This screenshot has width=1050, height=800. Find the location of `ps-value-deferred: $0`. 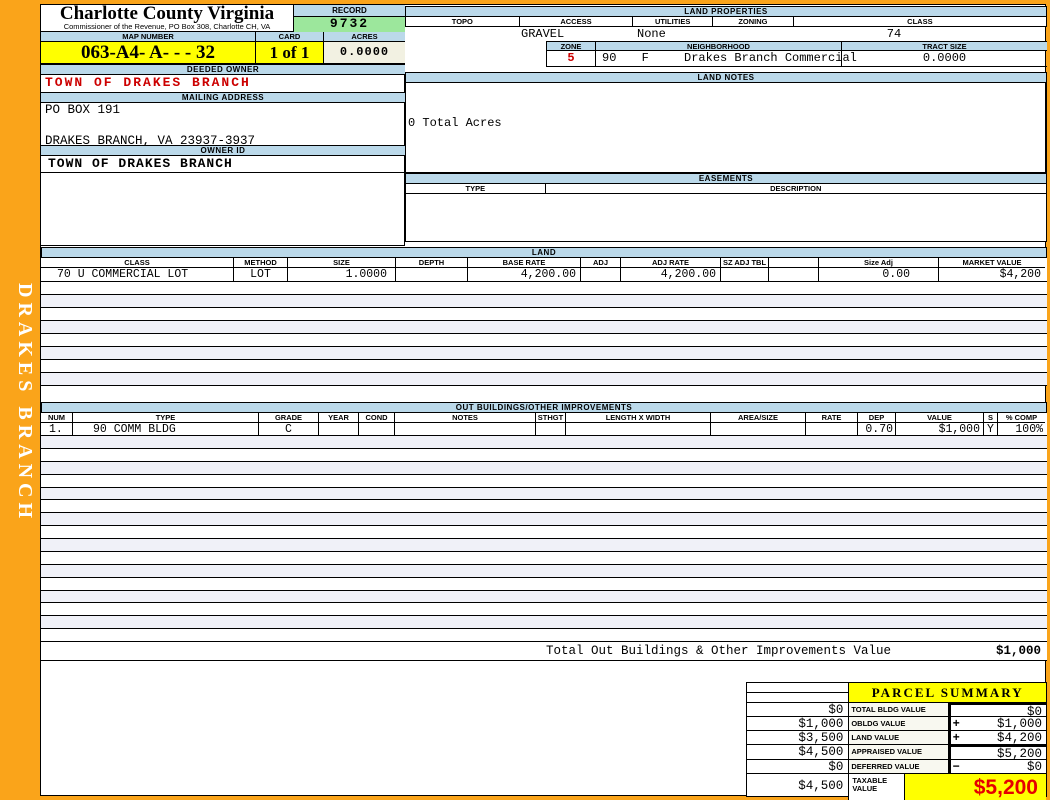

ps-value-deferred: $0 is located at coordinates (1034, 767).